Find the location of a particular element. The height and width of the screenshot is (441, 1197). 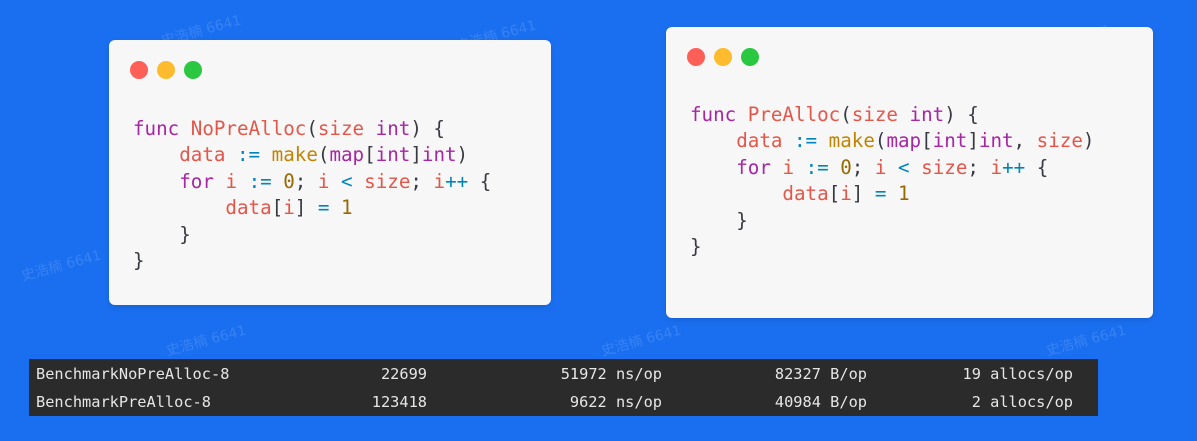

code-line: data := make(map[int]int) is located at coordinates (324, 155).